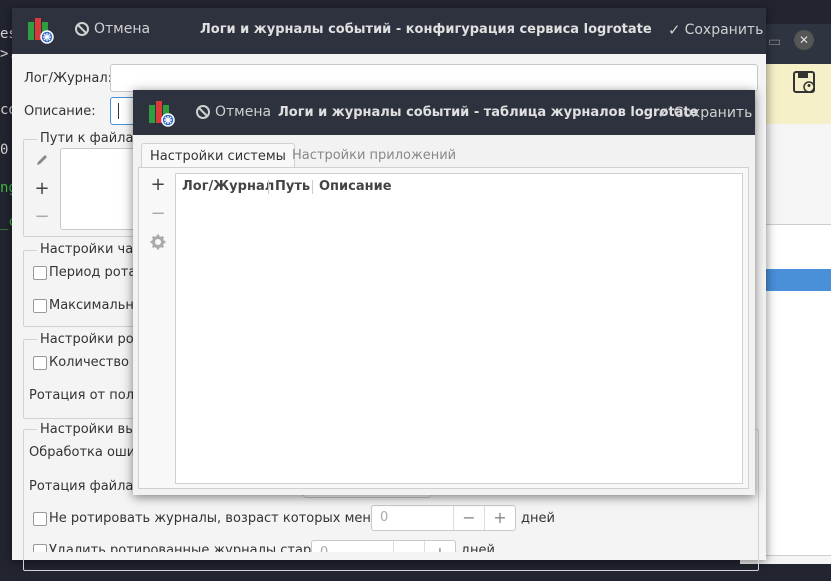 This screenshot has height=581, width=831. I want to click on no-rotate-checkbox, so click(40, 519).